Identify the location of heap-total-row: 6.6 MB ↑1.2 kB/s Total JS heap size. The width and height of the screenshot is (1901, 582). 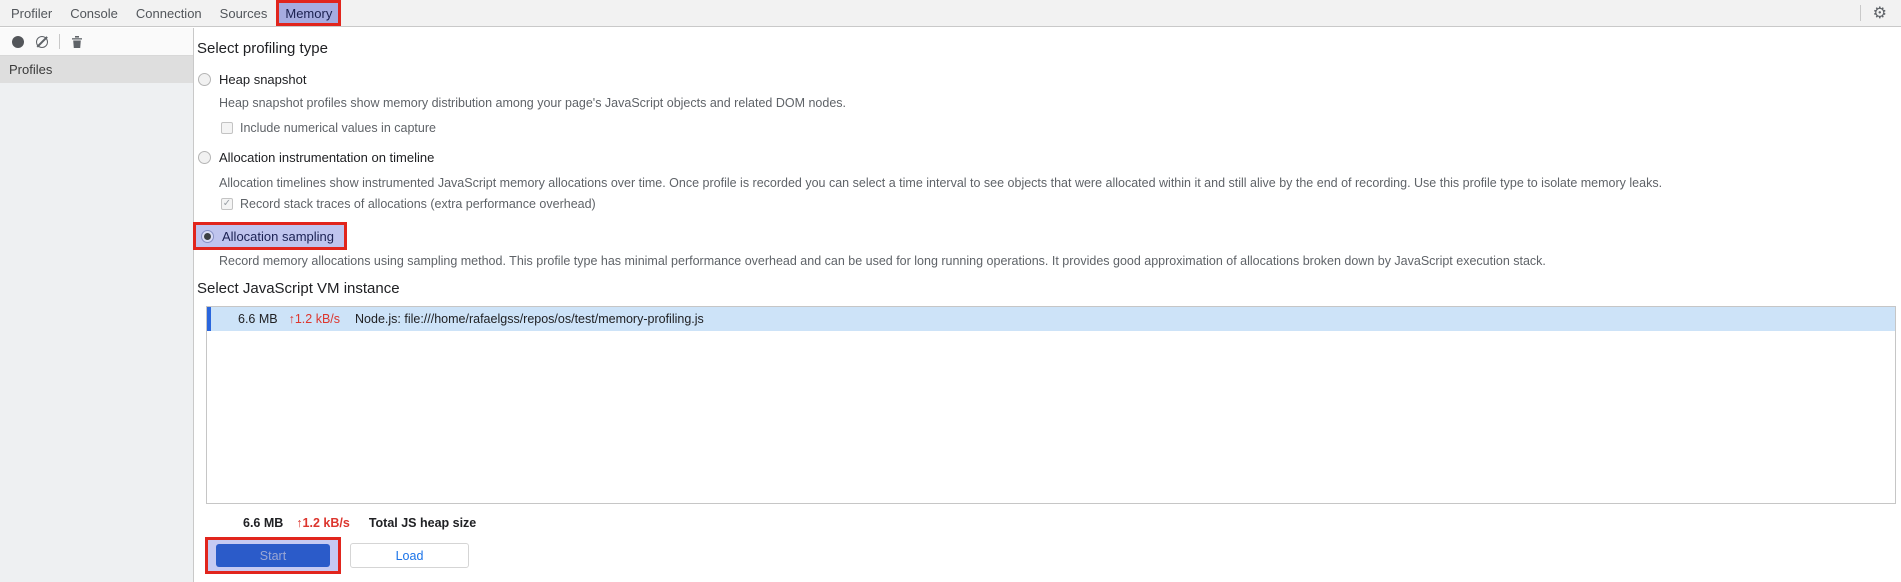
(359, 523).